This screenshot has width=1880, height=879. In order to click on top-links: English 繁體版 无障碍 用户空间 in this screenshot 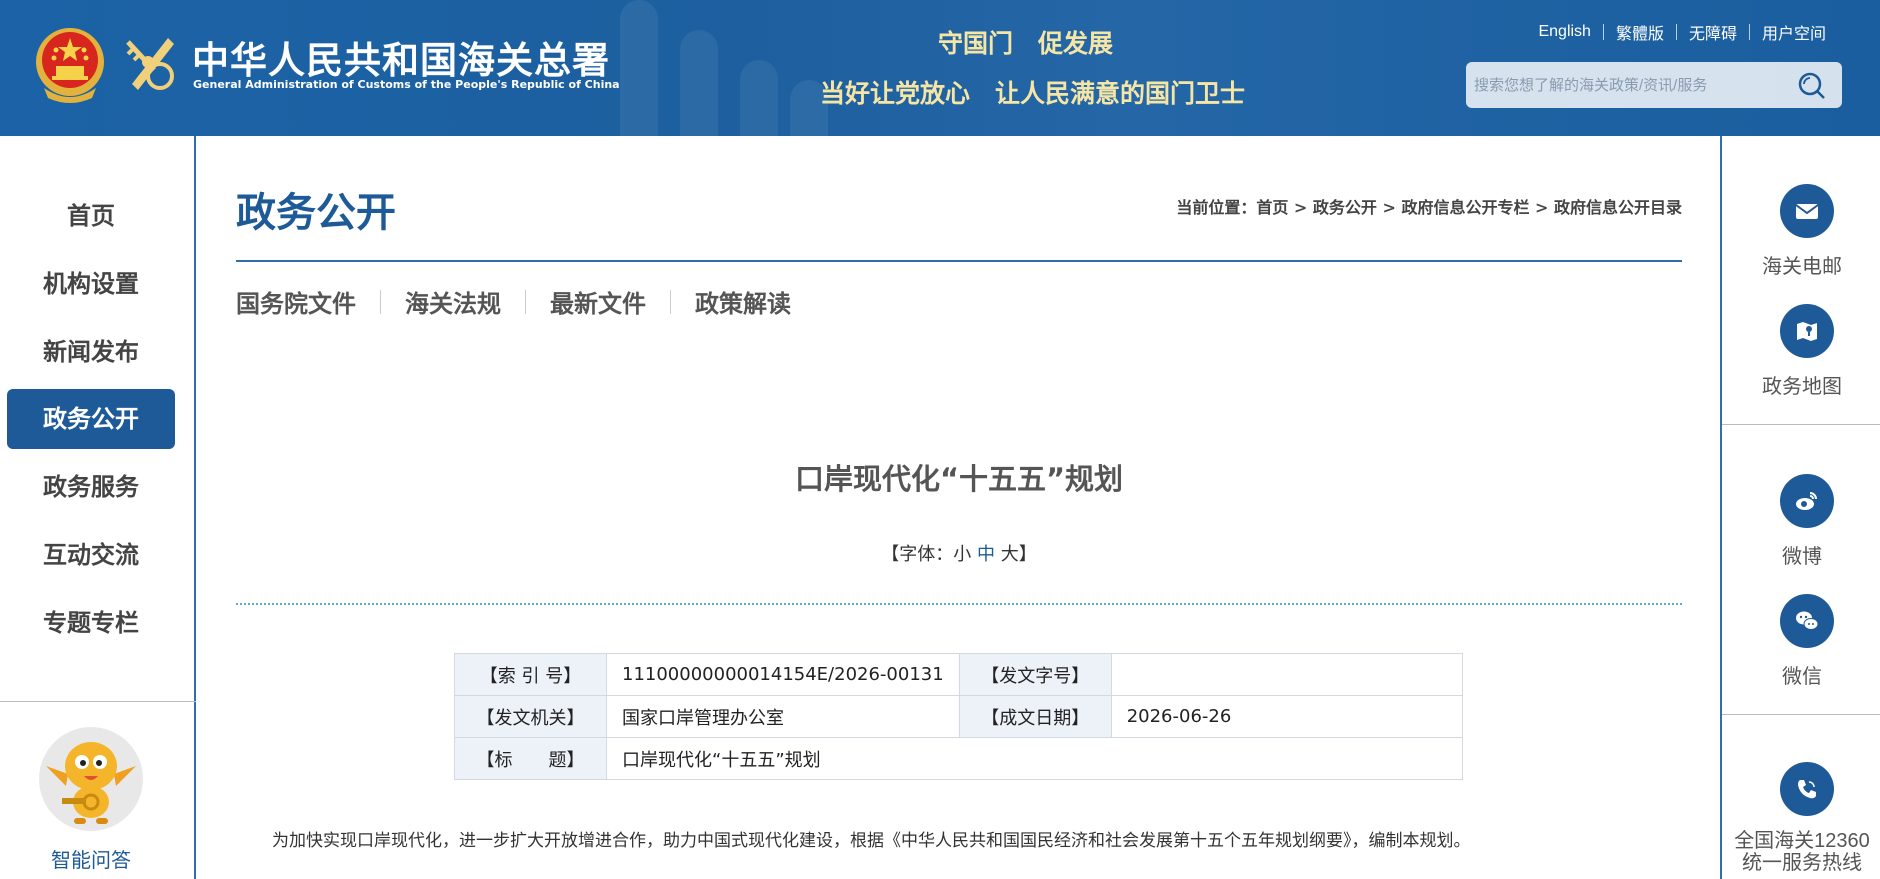, I will do `click(1682, 32)`.